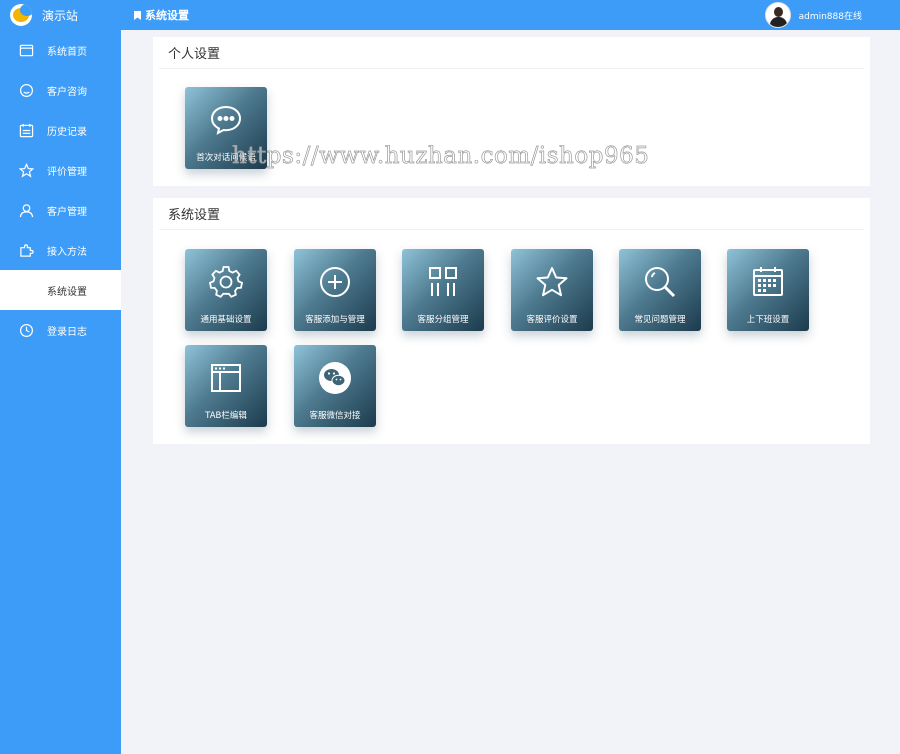 This screenshot has height=754, width=900. I want to click on group-grid-icon, so click(443, 282).